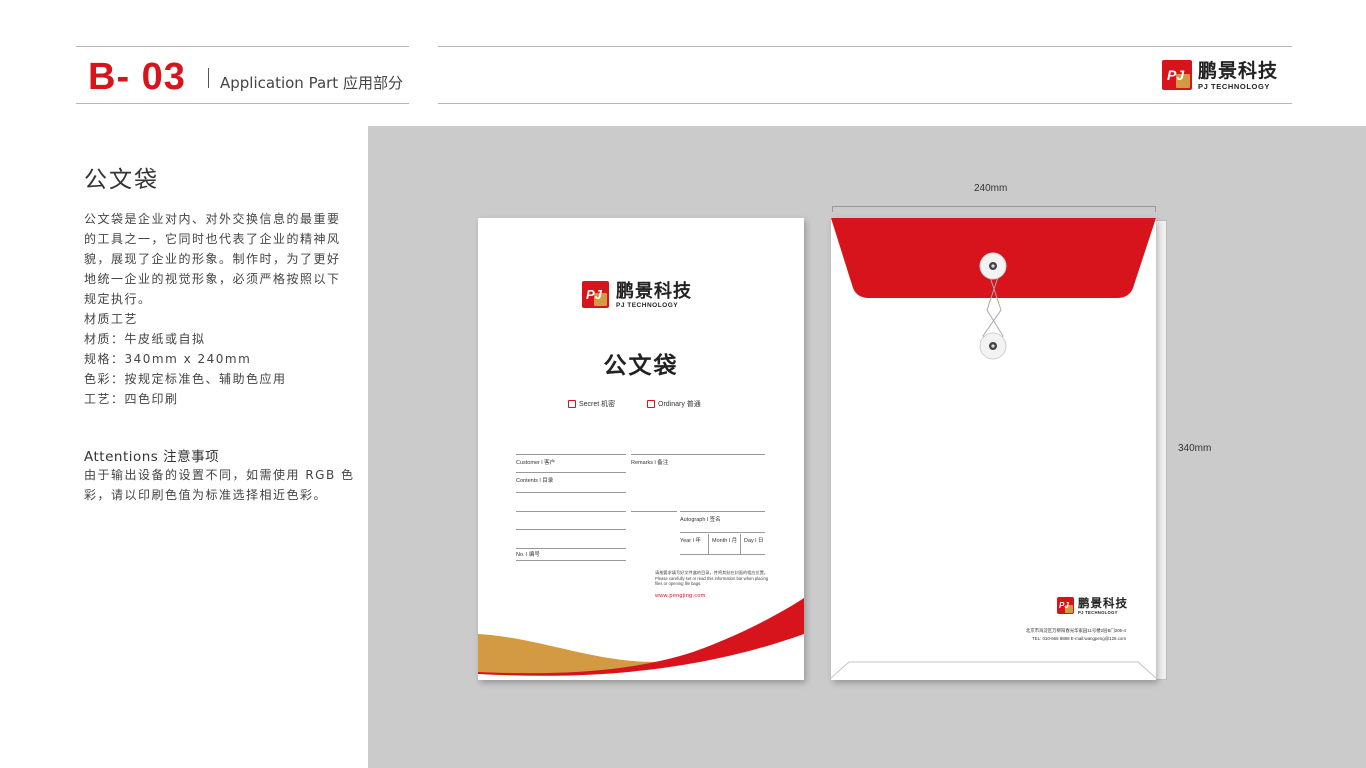 Image resolution: width=1366 pixels, height=768 pixels. I want to click on height-dimension-label: 340mm, so click(1195, 448).